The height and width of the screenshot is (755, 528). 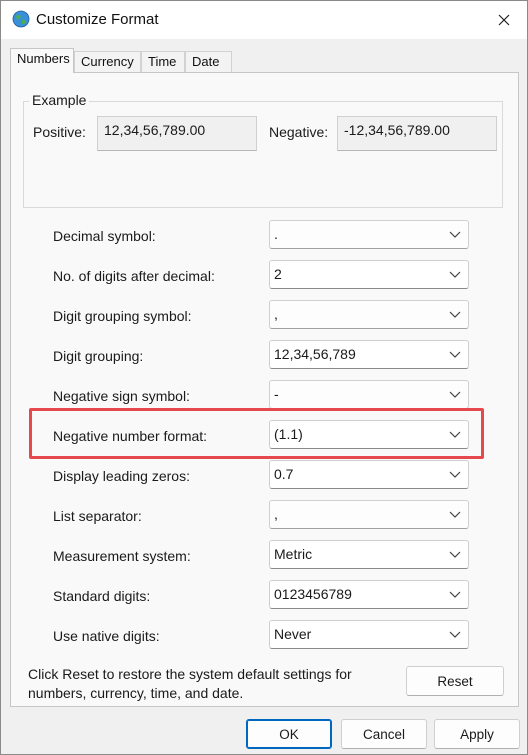 I want to click on close-icon, so click(x=504, y=20).